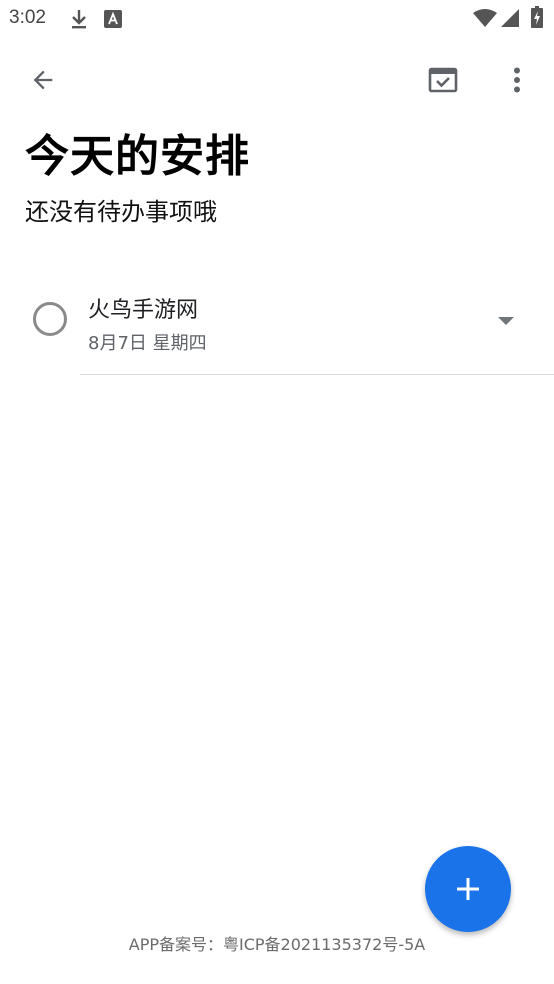 Image resolution: width=554 pixels, height=984 pixels. What do you see at coordinates (537, 19) in the screenshot?
I see `battery-charging-icon` at bounding box center [537, 19].